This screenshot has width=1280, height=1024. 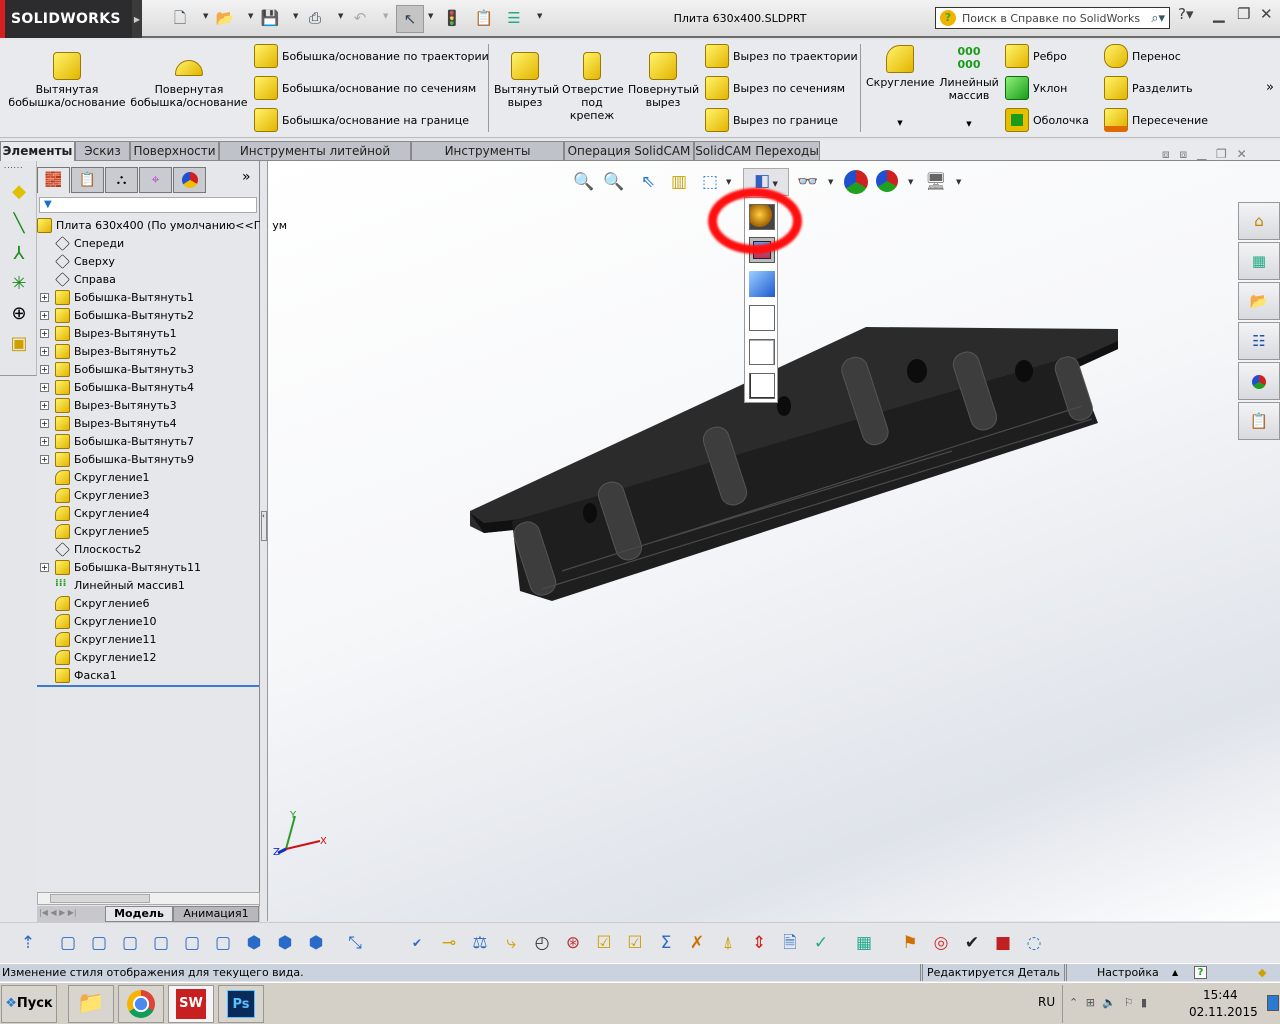 I want to click on ribbon-more-icon: », so click(x=1270, y=87).